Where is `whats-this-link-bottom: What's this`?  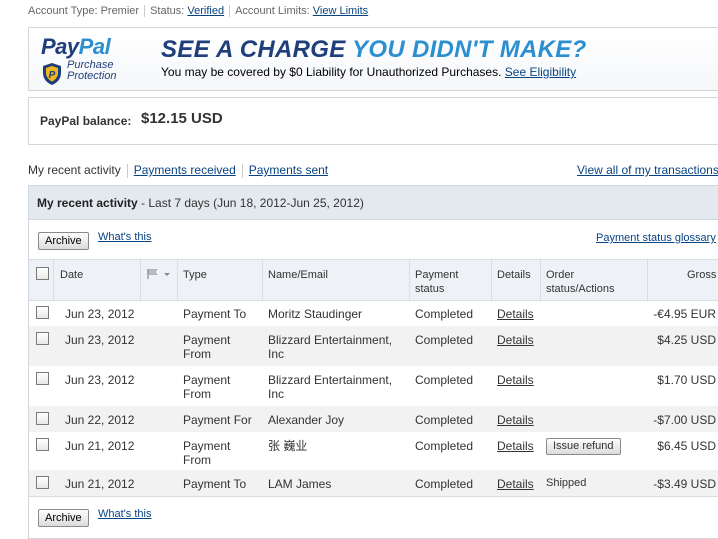
whats-this-link-bottom: What's this is located at coordinates (124, 514).